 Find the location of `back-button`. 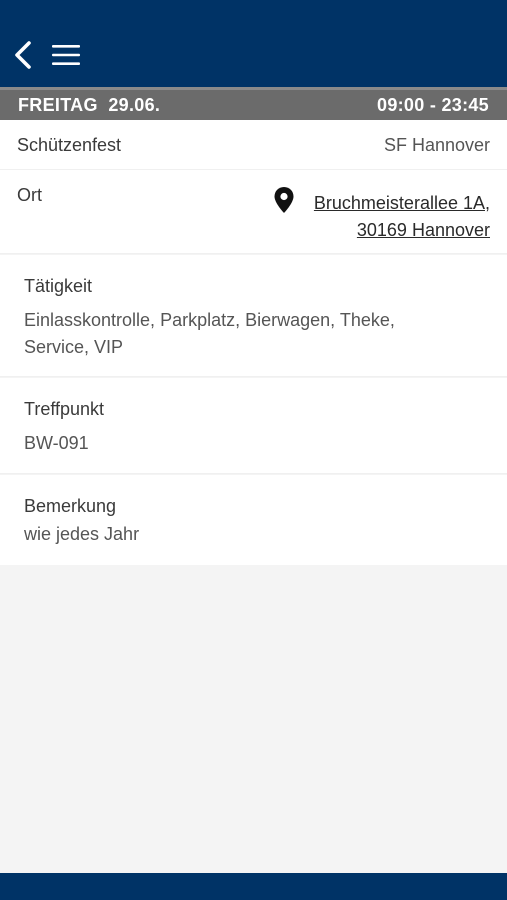

back-button is located at coordinates (23, 57).